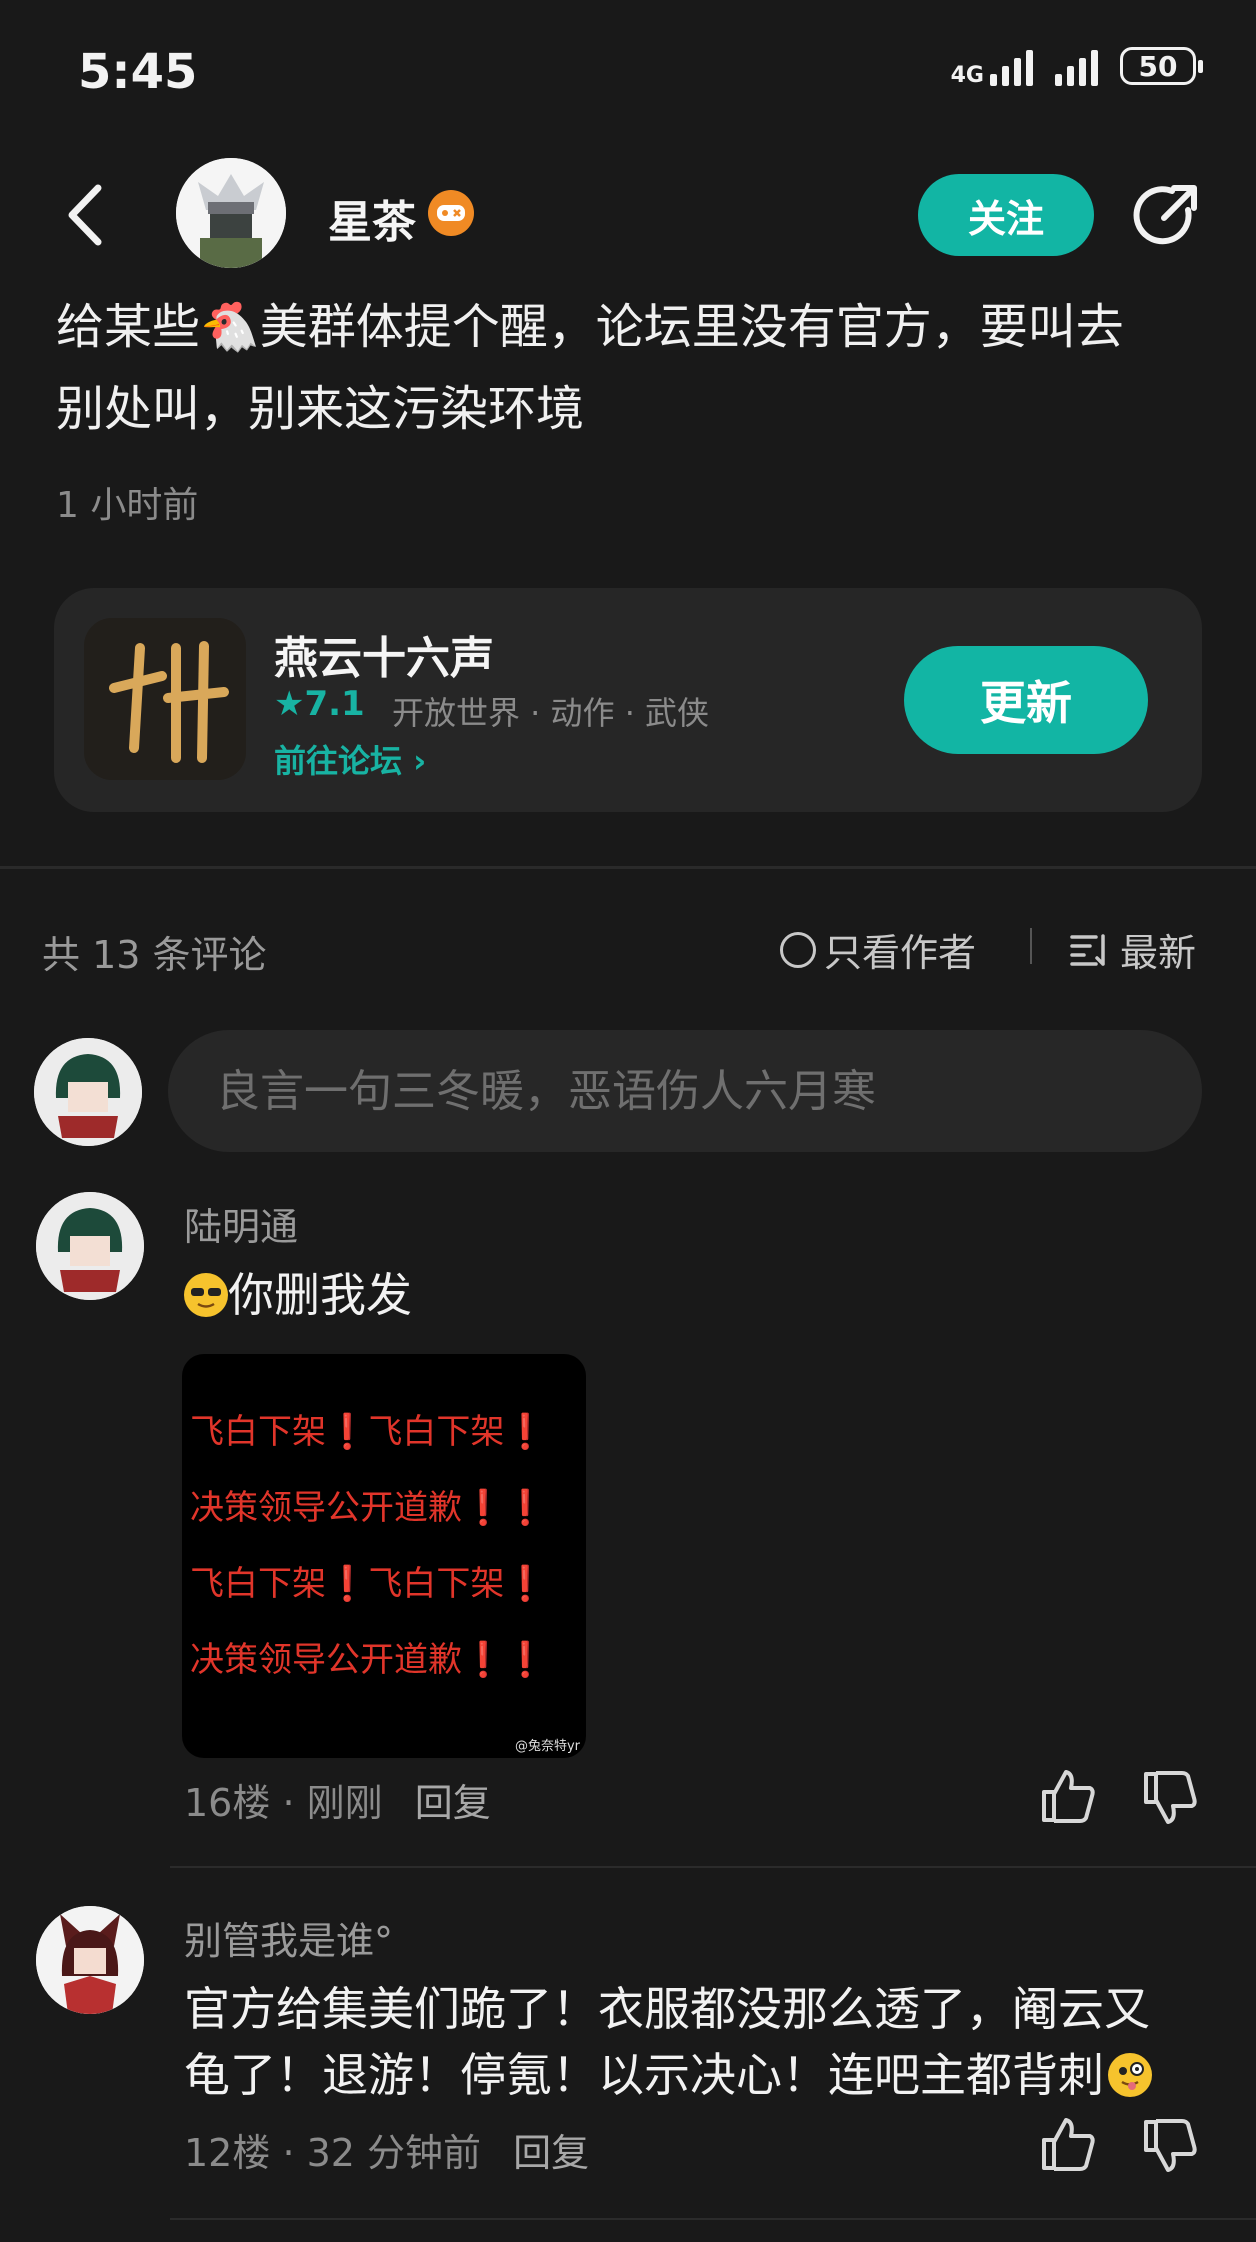 The width and height of the screenshot is (1256, 2242). I want to click on comment-count: 共 13 条评论, so click(154, 955).